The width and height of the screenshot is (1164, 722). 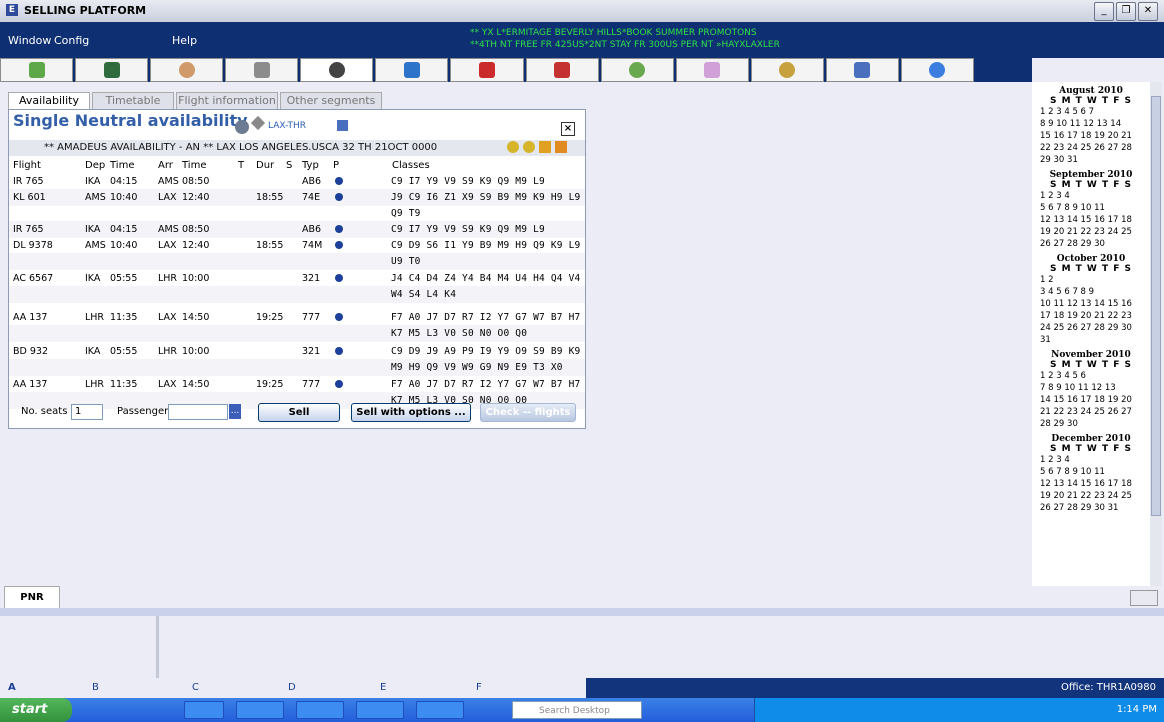 What do you see at coordinates (1091, 424) in the screenshot?
I see `calendar-week: 28 29 30` at bounding box center [1091, 424].